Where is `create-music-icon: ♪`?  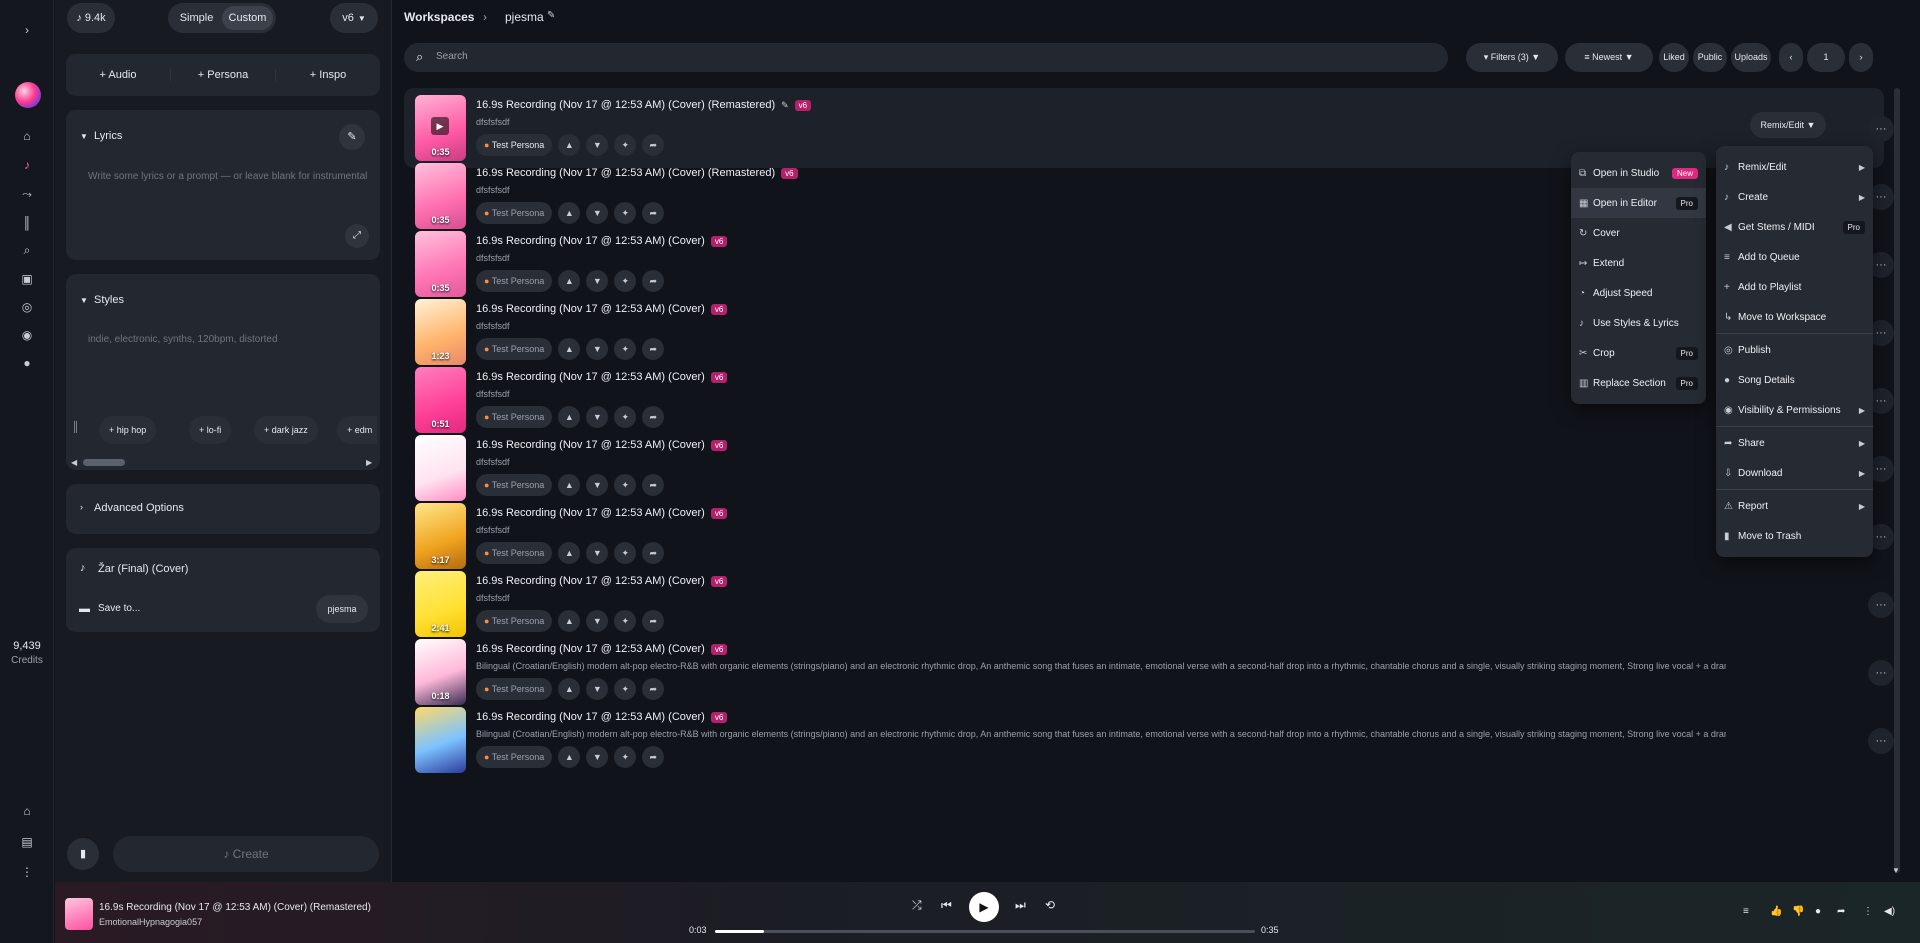
create-music-icon: ♪ is located at coordinates (27, 165).